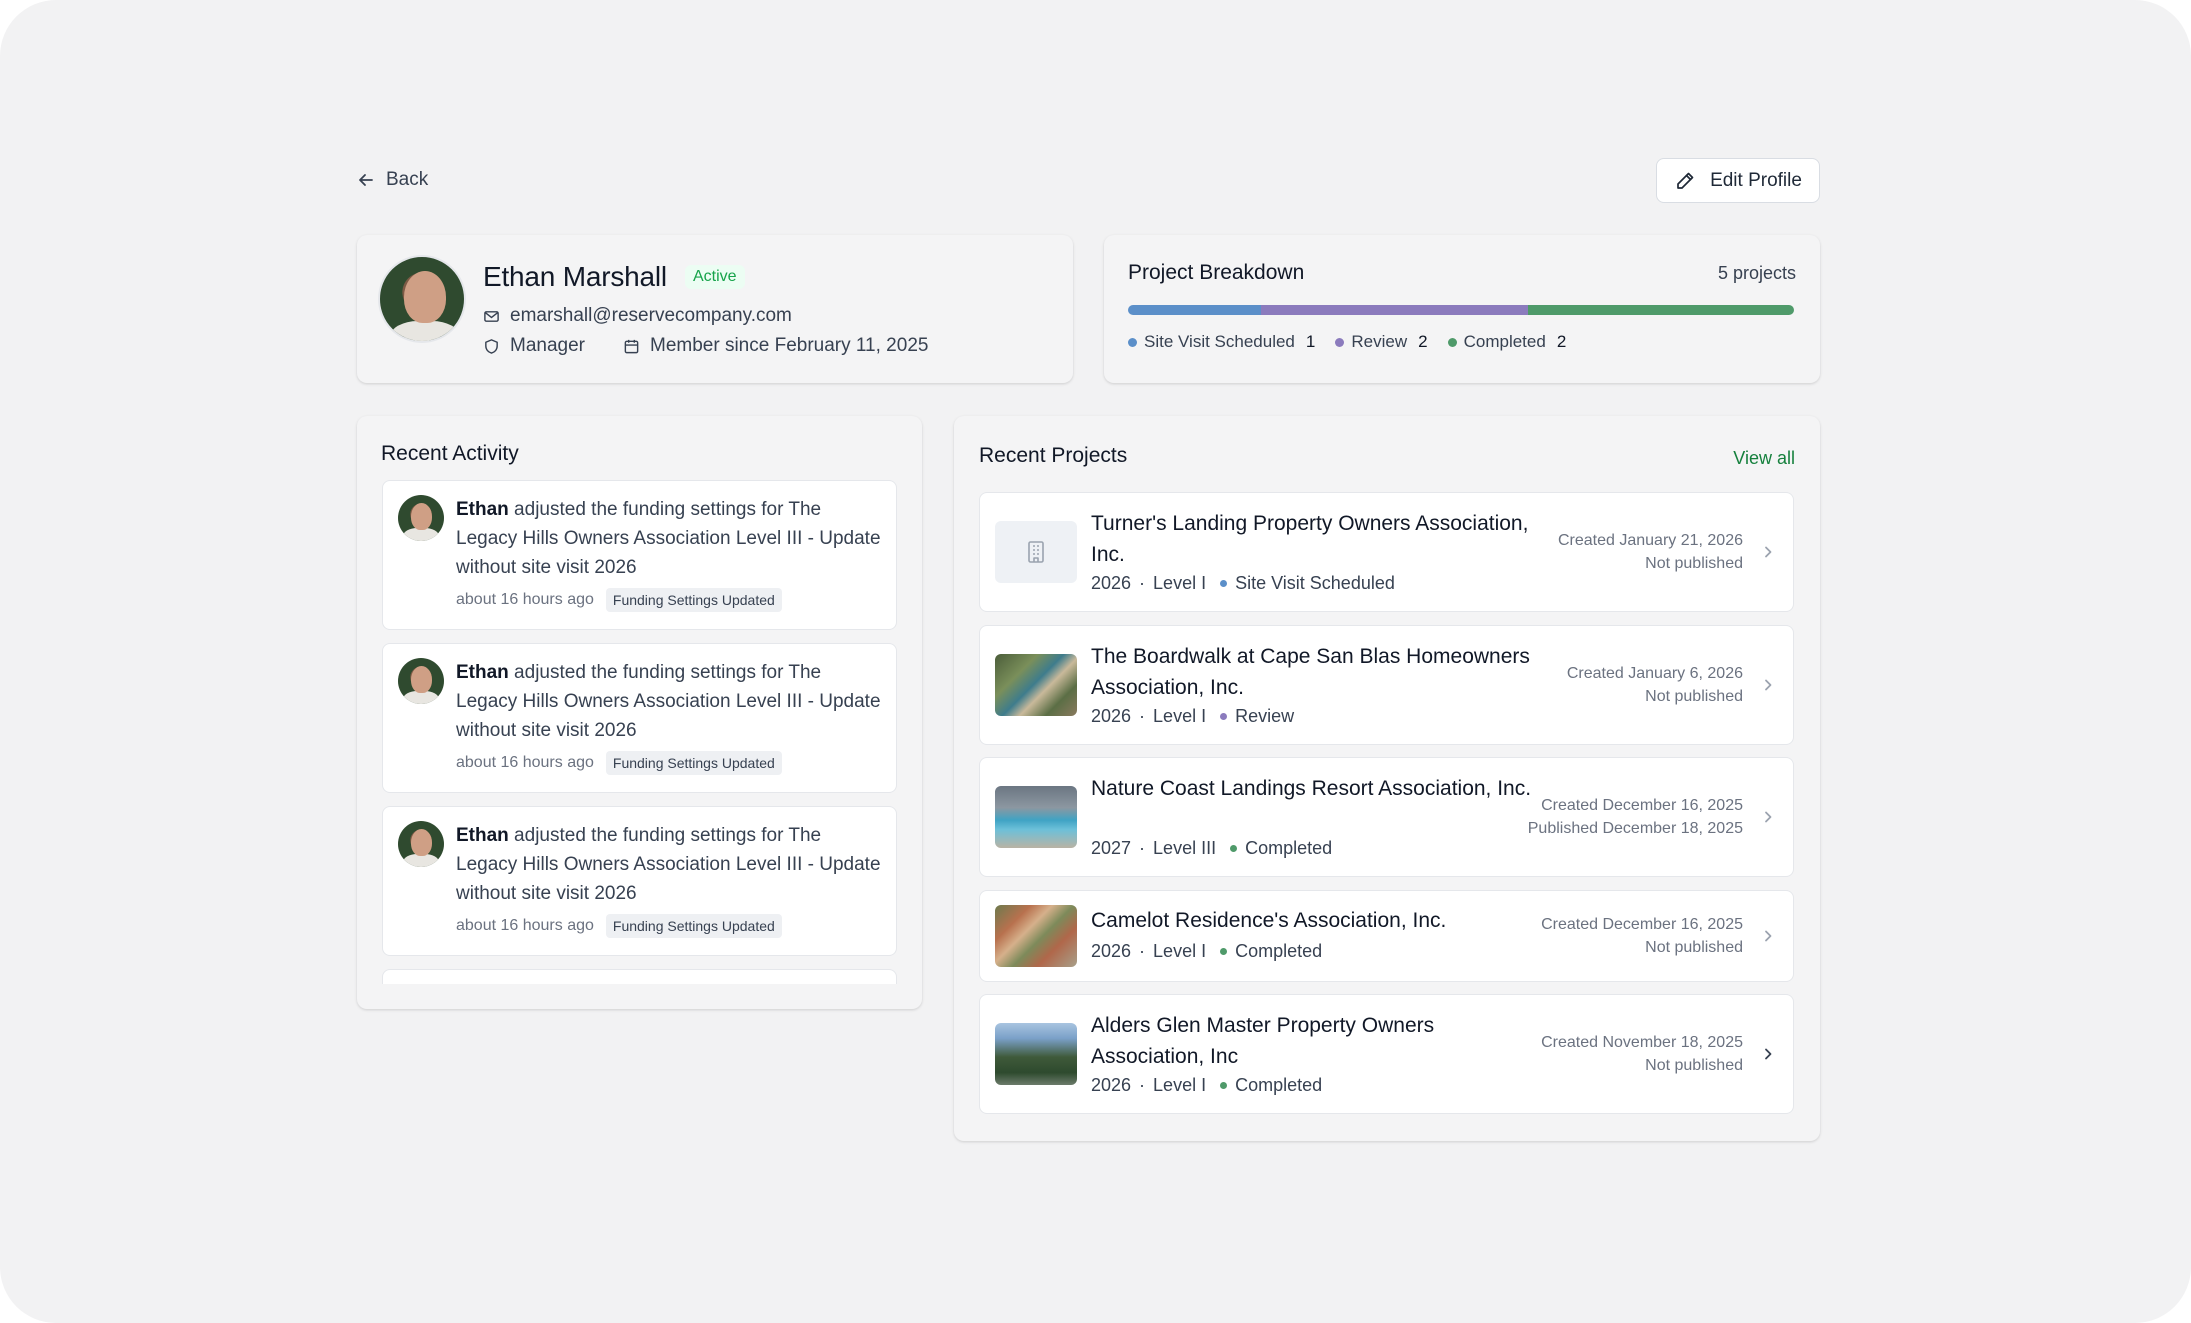  What do you see at coordinates (1243, 583) in the screenshot?
I see `project-meta: 2026 · Level I Site Visit Scheduled` at bounding box center [1243, 583].